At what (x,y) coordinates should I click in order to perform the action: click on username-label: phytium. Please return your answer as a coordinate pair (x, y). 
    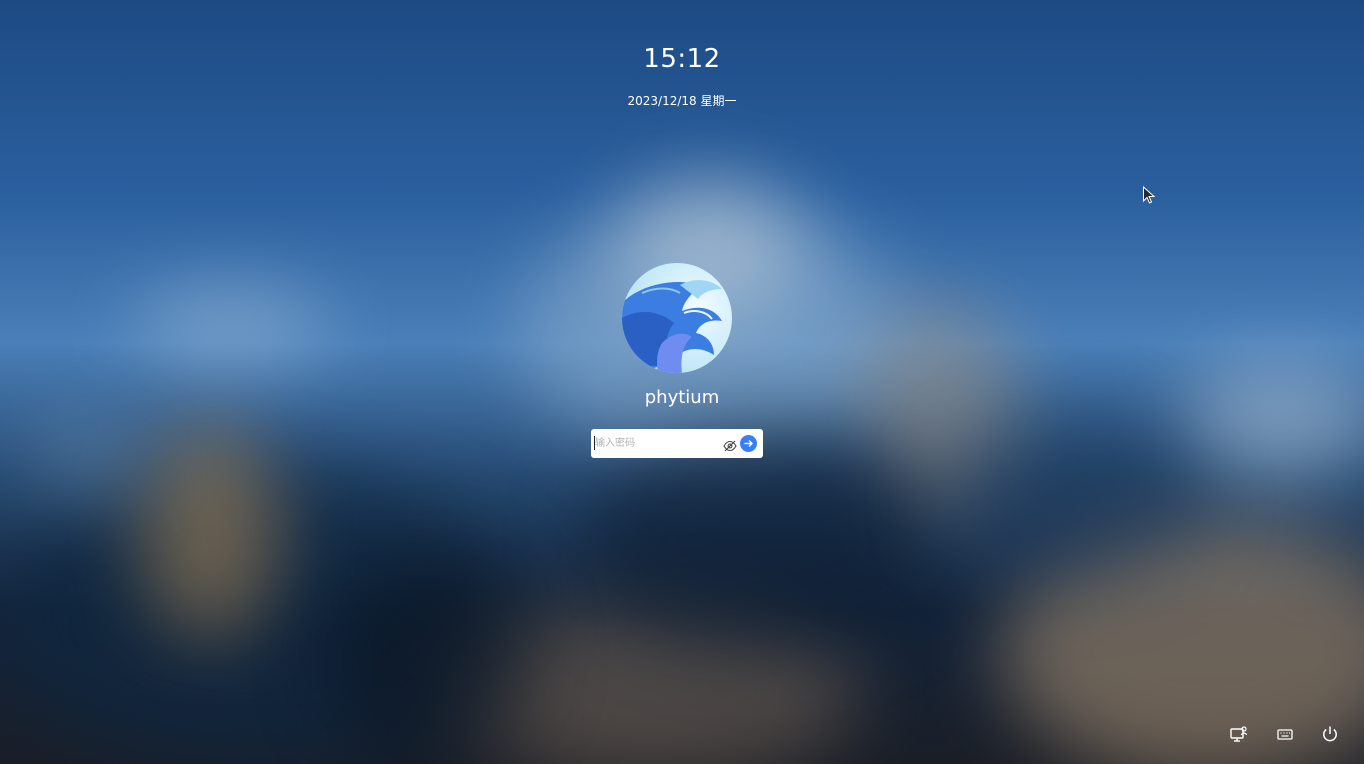
    Looking at the image, I should click on (682, 397).